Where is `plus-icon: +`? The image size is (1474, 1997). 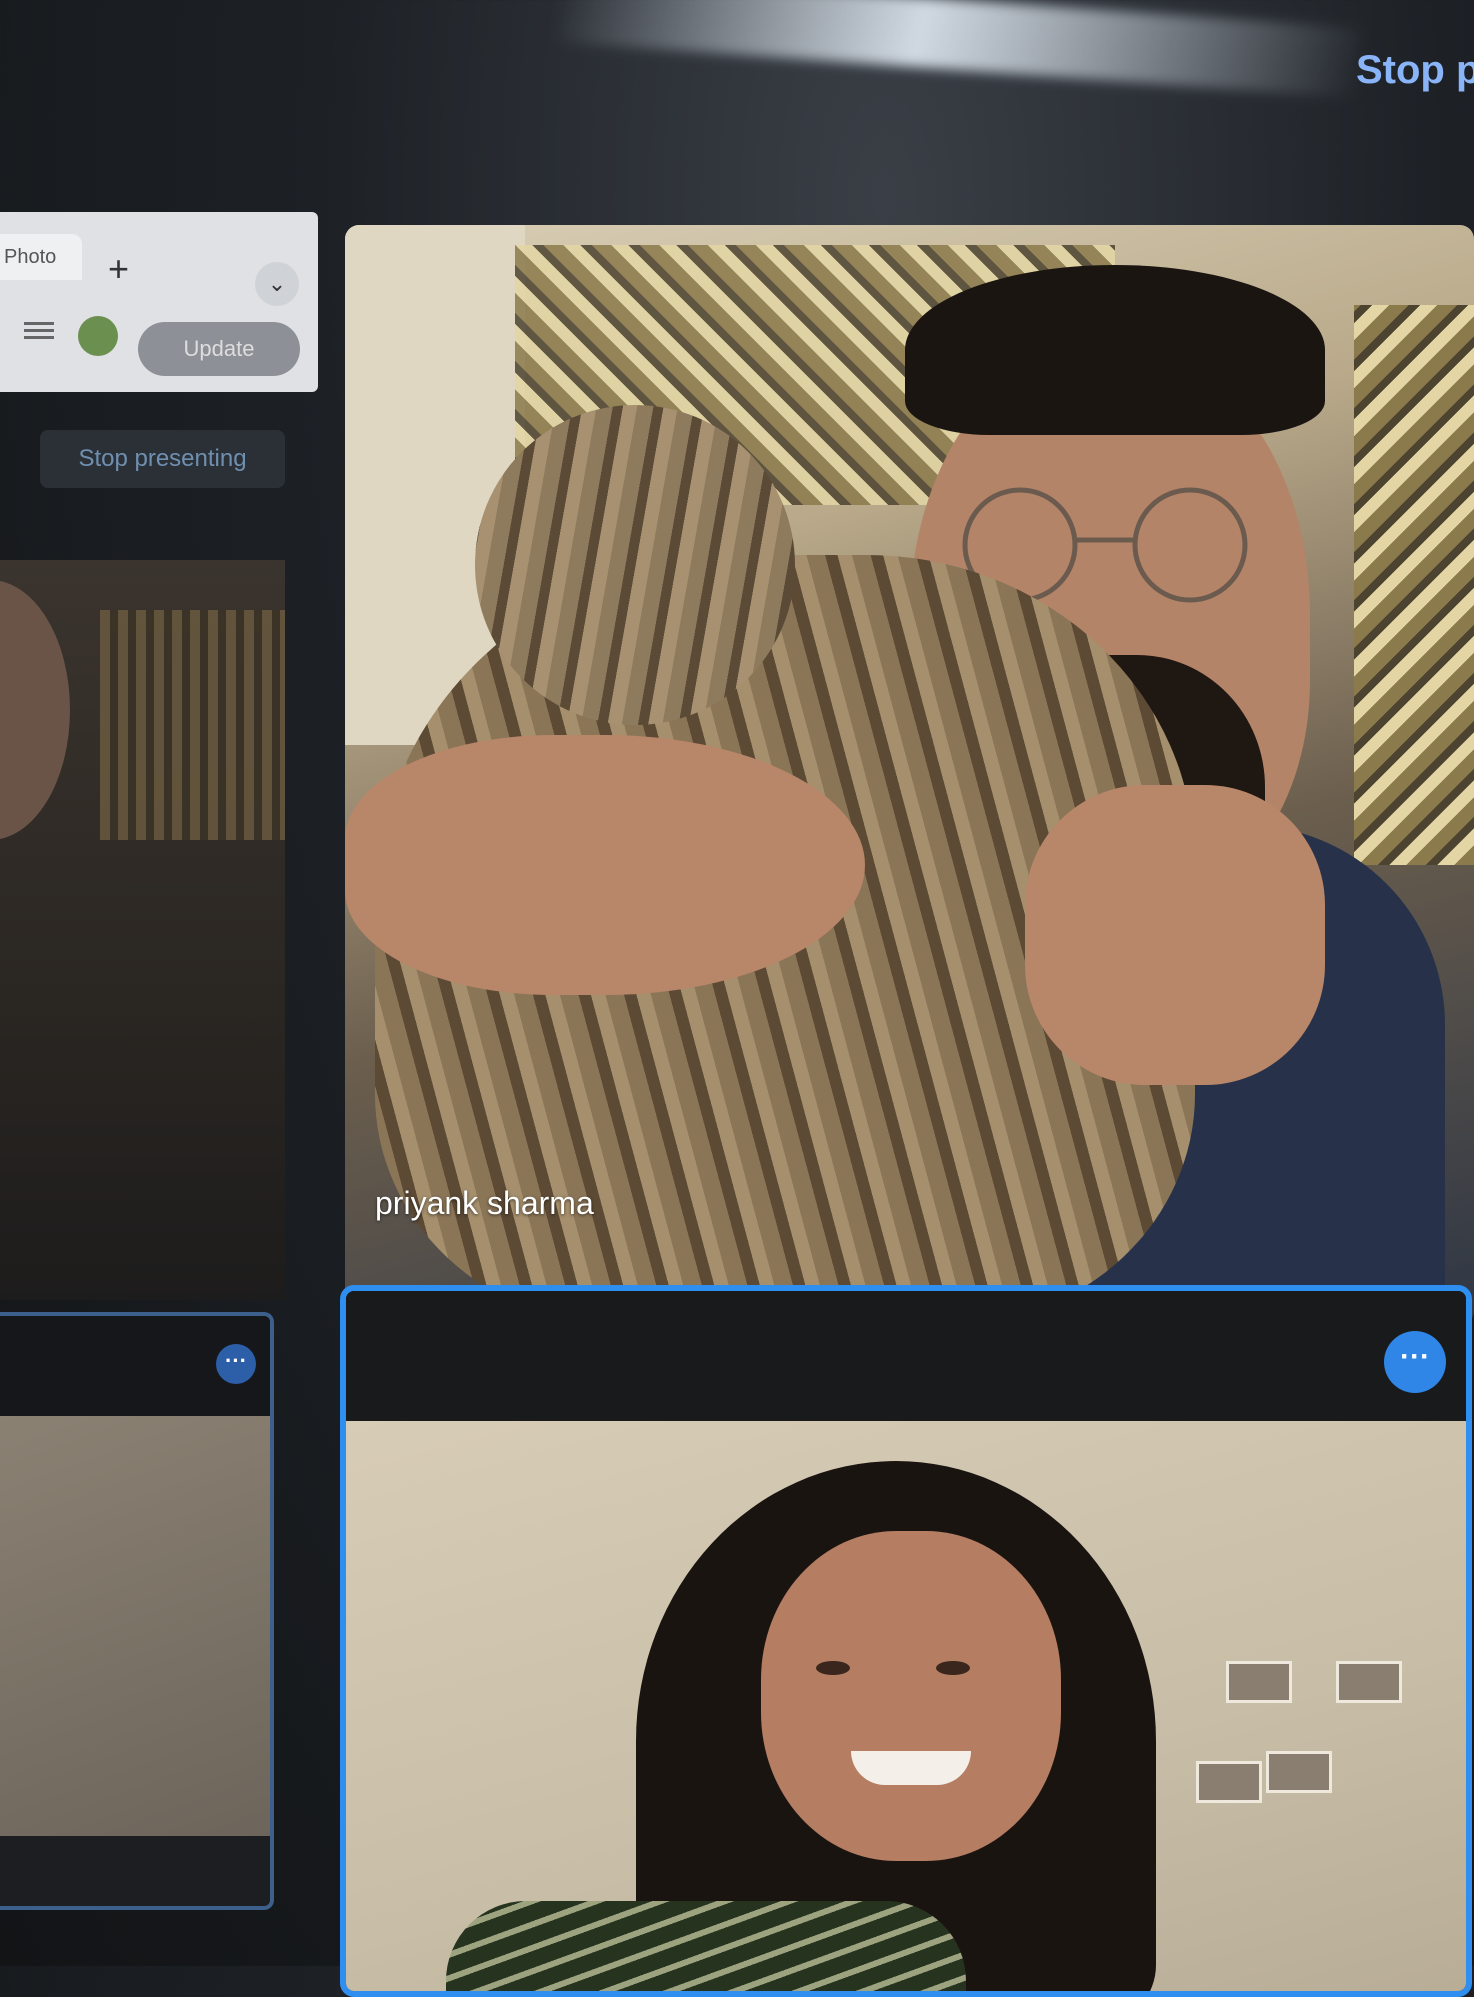
plus-icon: + is located at coordinates (118, 269).